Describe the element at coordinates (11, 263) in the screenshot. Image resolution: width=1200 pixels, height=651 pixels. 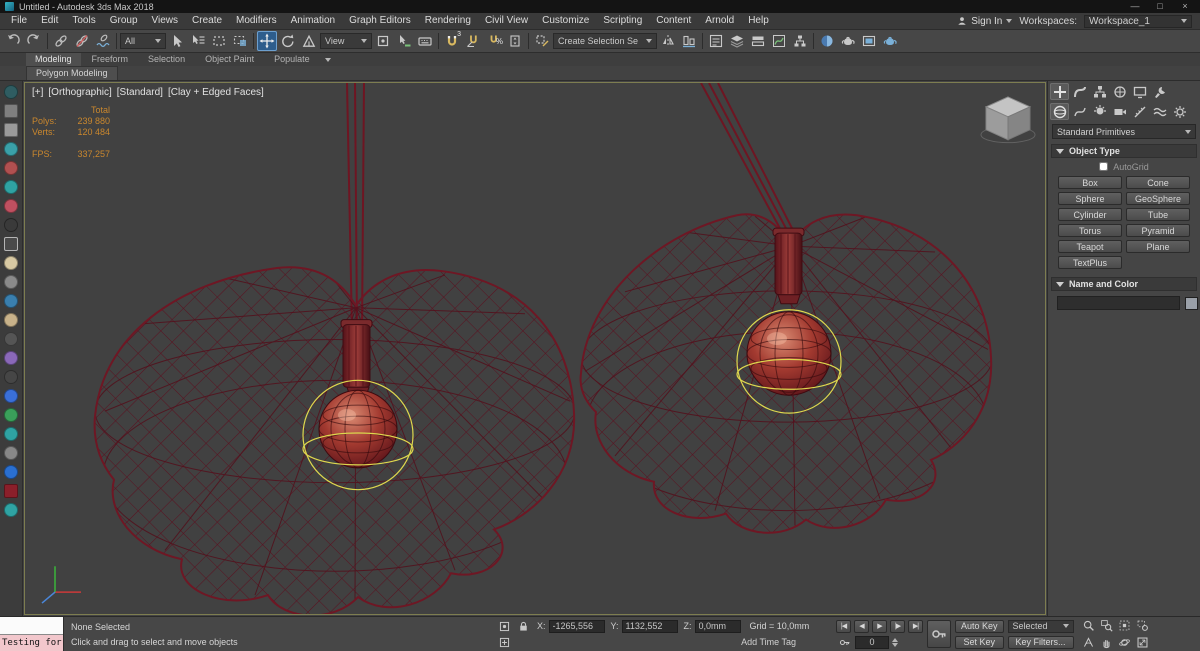
I see `sphere-primitive-icon` at that location.